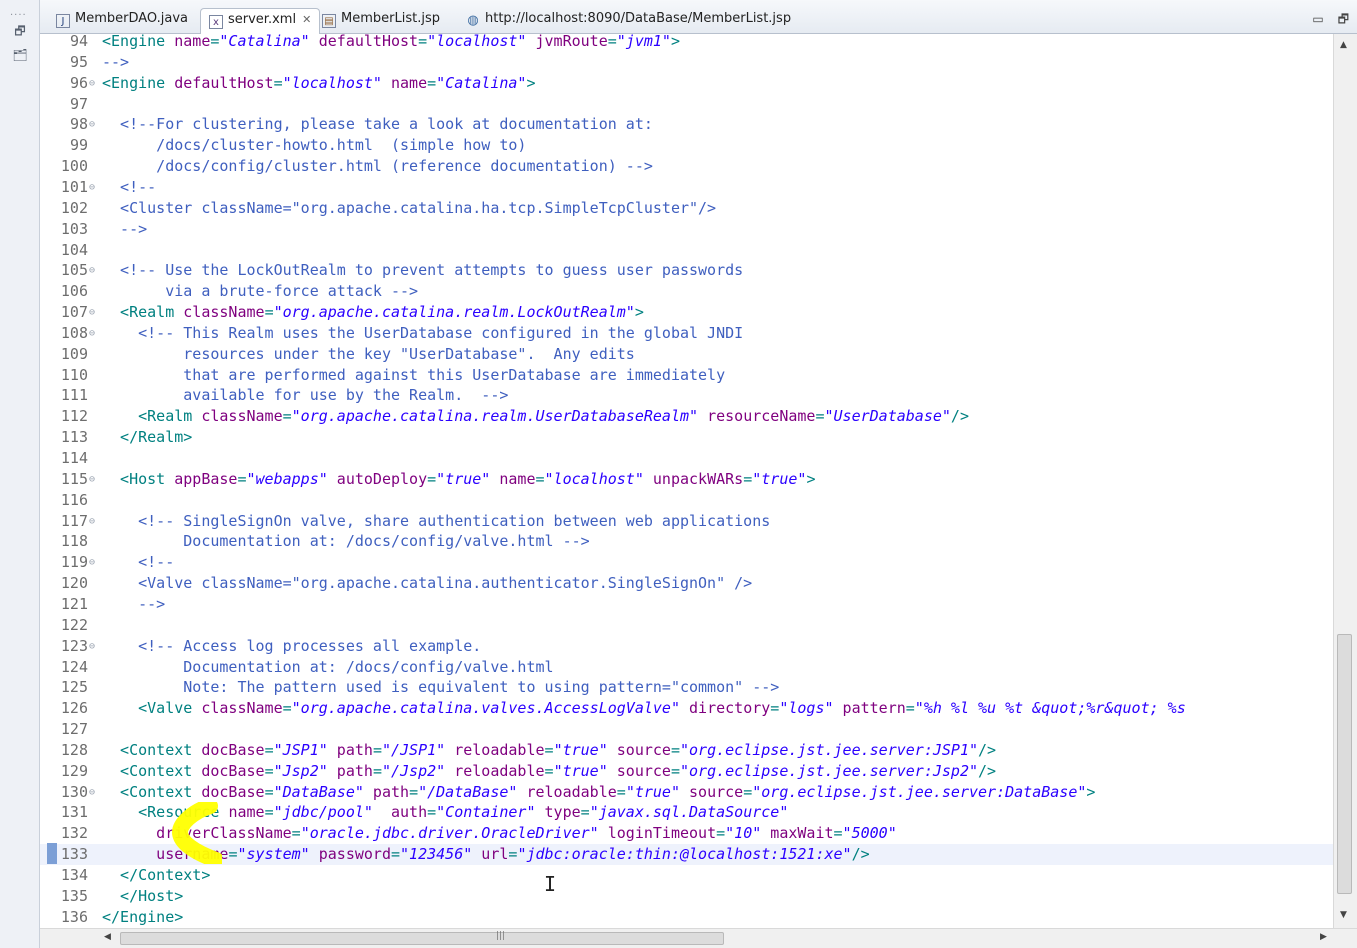  I want to click on maximize-icon: 🗗, so click(1343, 19).